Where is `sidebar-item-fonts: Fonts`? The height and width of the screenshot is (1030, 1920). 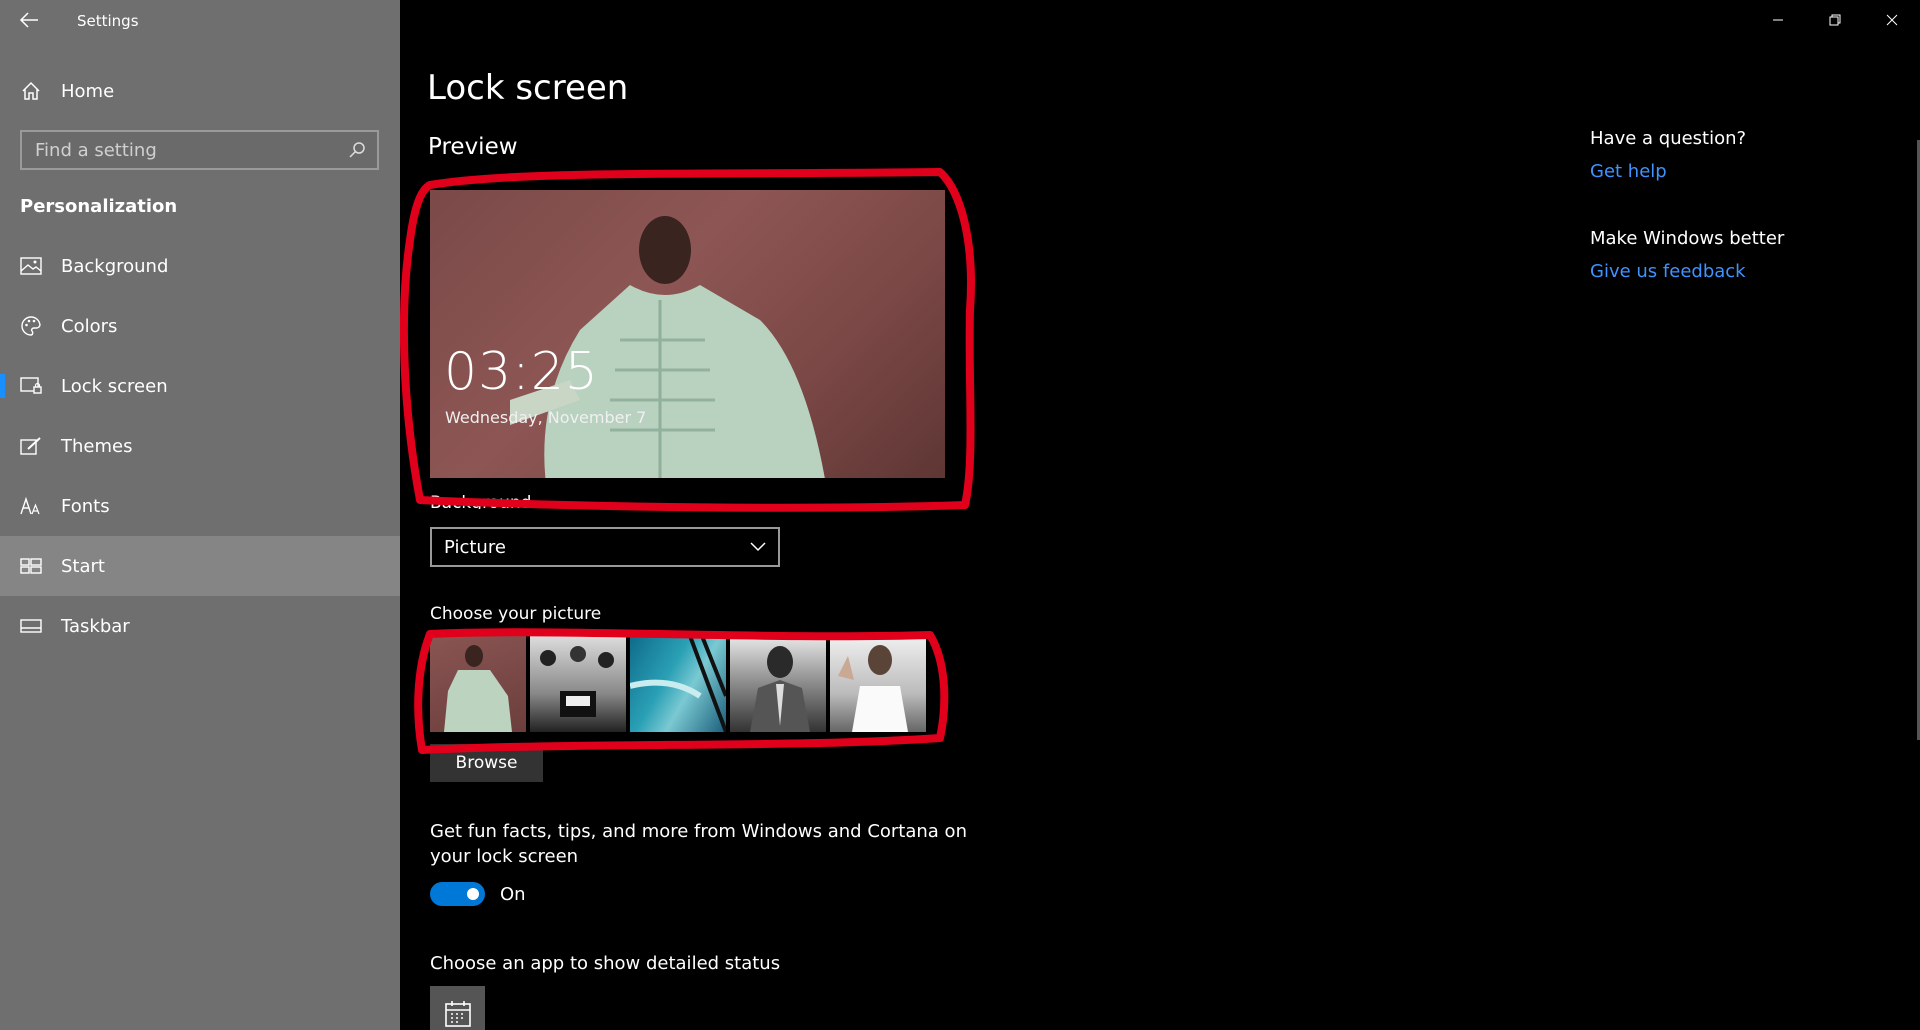
sidebar-item-fonts: Fonts is located at coordinates (200, 506).